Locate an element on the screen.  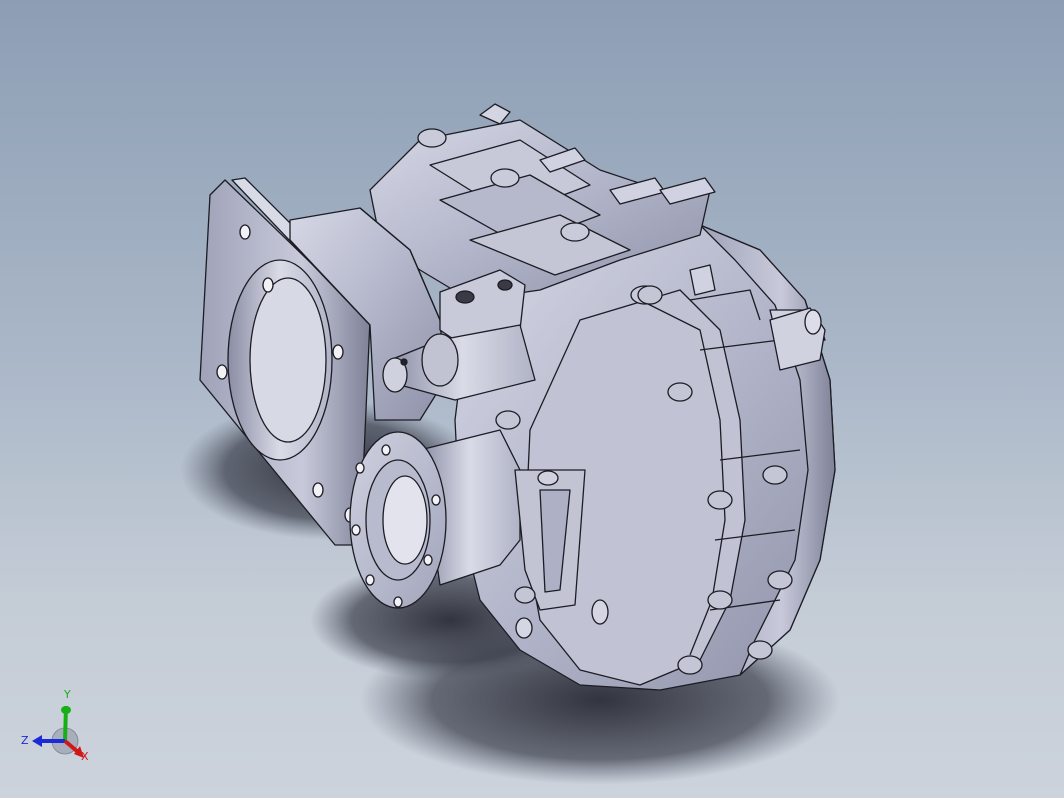
y-axis-head-icon is located at coordinates (66, 710).